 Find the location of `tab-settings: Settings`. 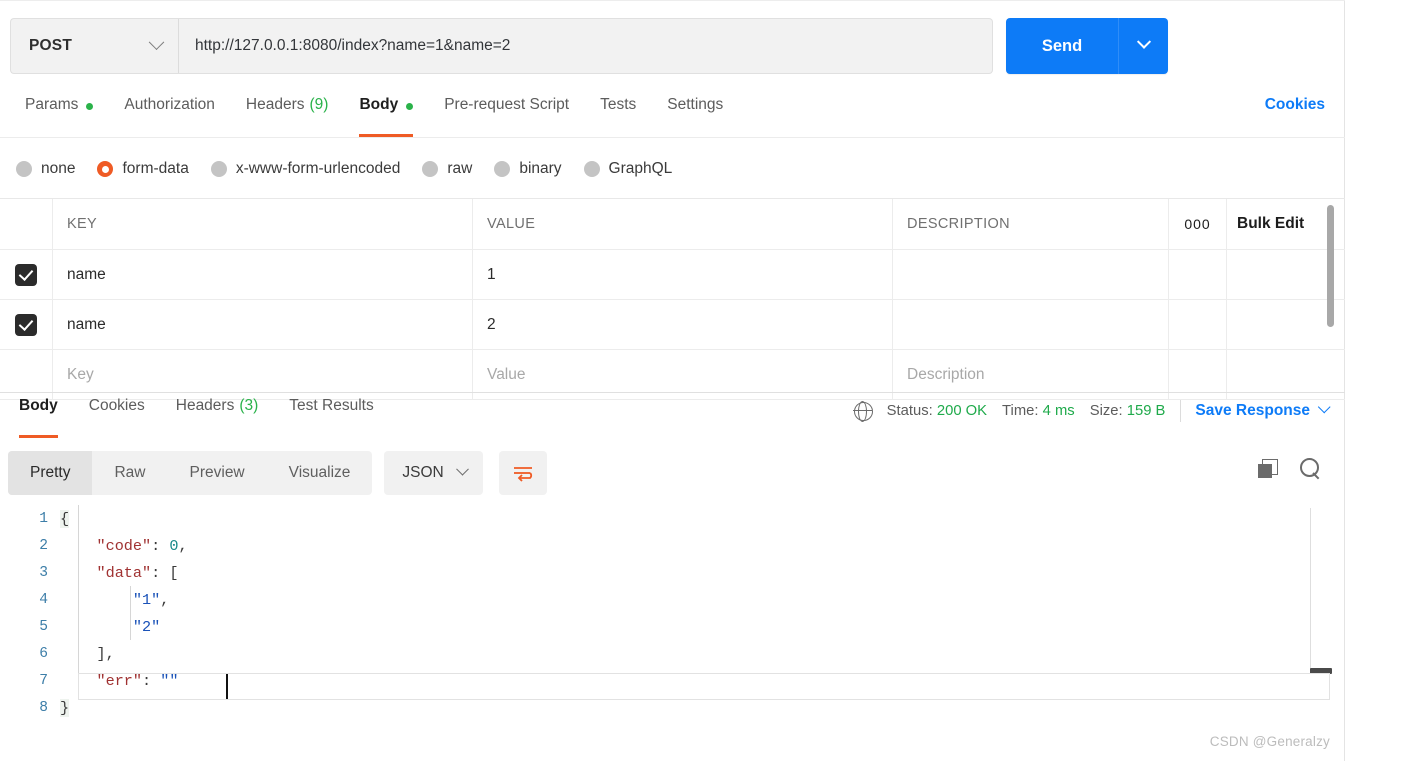

tab-settings: Settings is located at coordinates (695, 114).